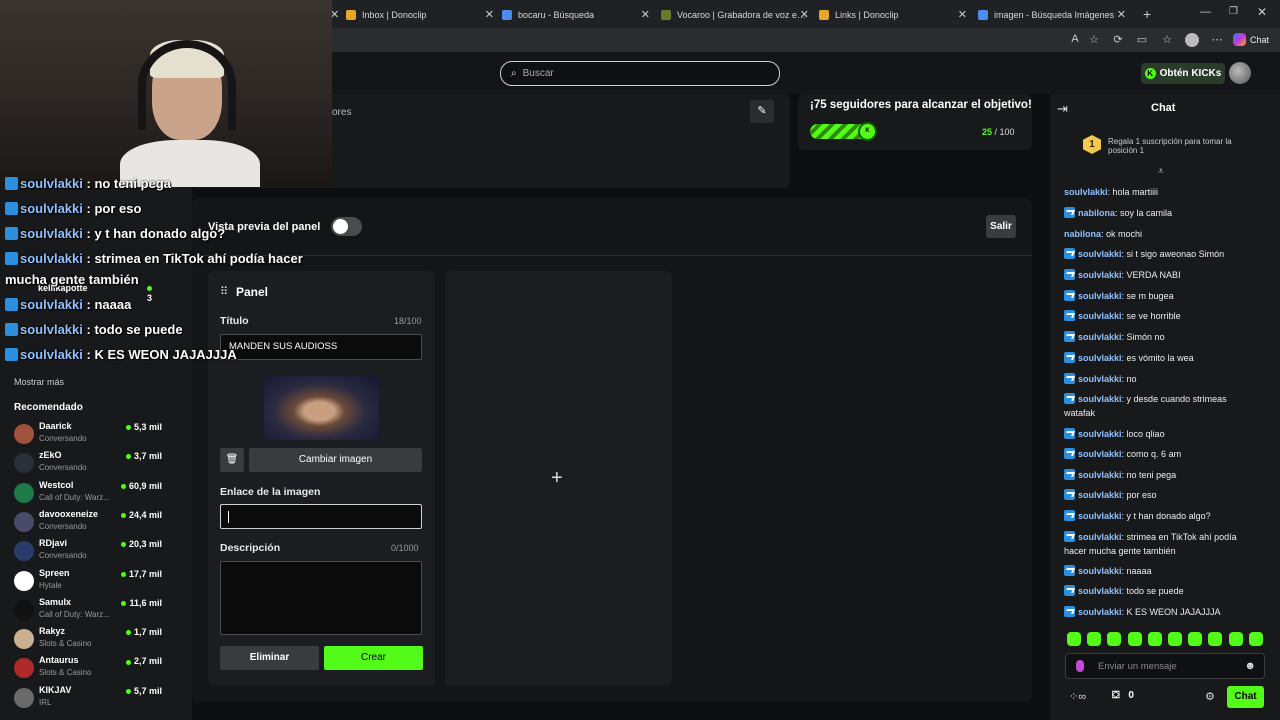 The width and height of the screenshot is (1280, 720). What do you see at coordinates (1233, 11) in the screenshot?
I see `maximize-button: ❐` at bounding box center [1233, 11].